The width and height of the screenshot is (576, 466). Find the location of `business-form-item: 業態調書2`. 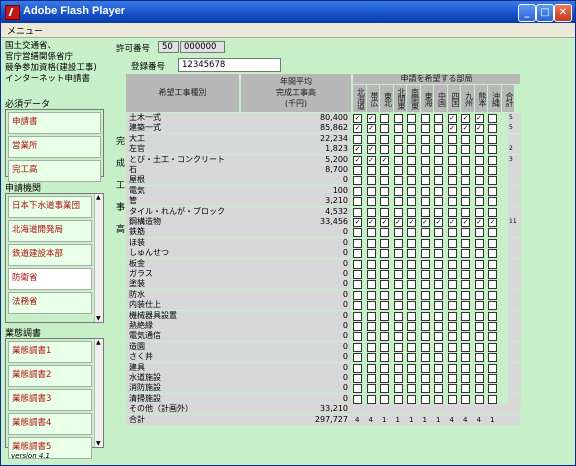

business-form-item: 業態調書2 is located at coordinates (50, 376).